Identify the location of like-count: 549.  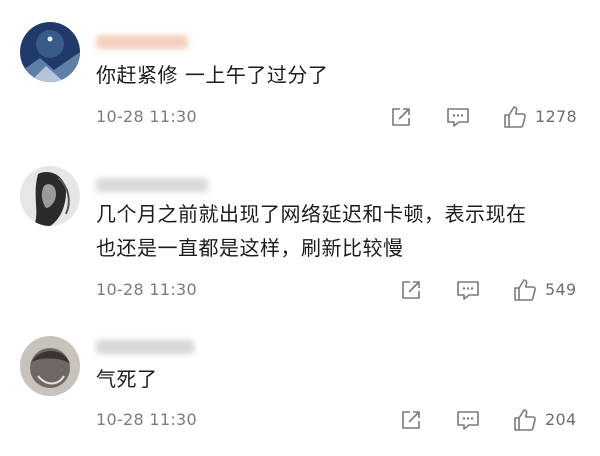
(561, 289).